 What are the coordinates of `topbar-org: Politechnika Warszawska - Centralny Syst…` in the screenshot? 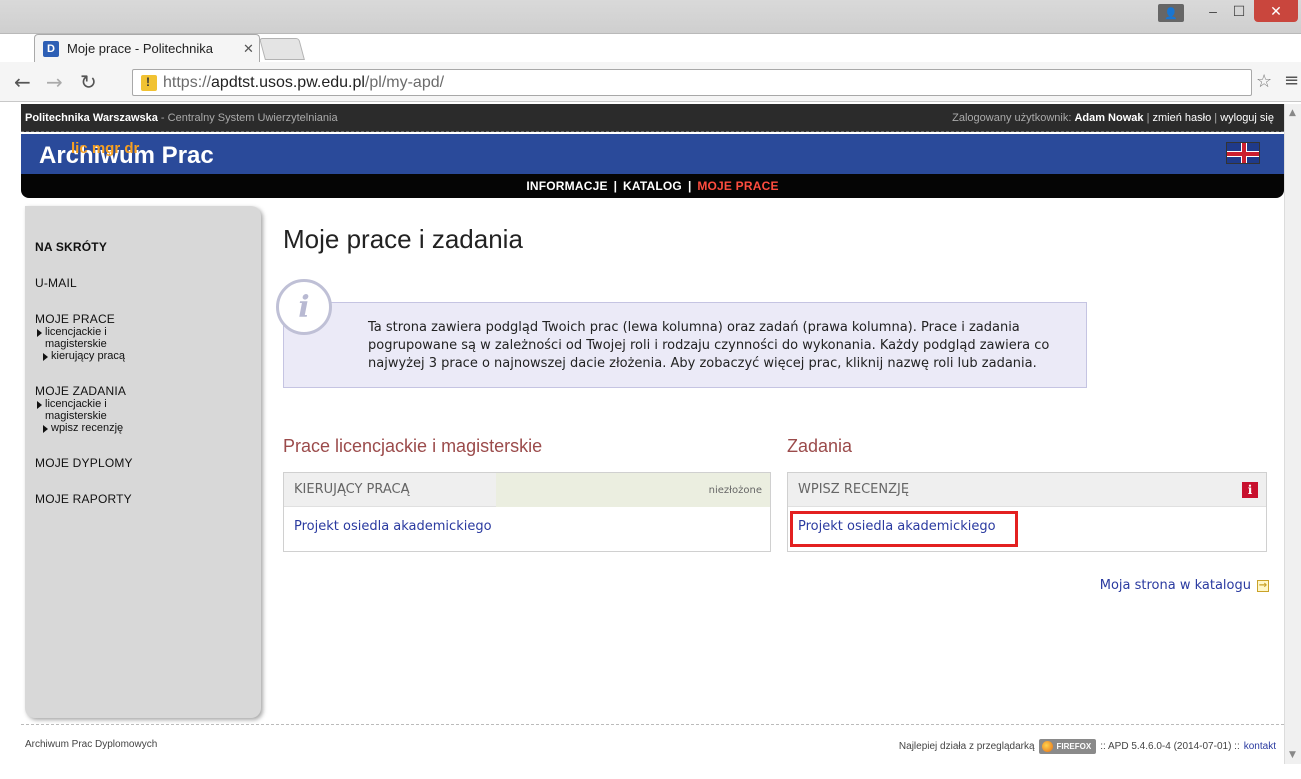 It's located at (181, 118).